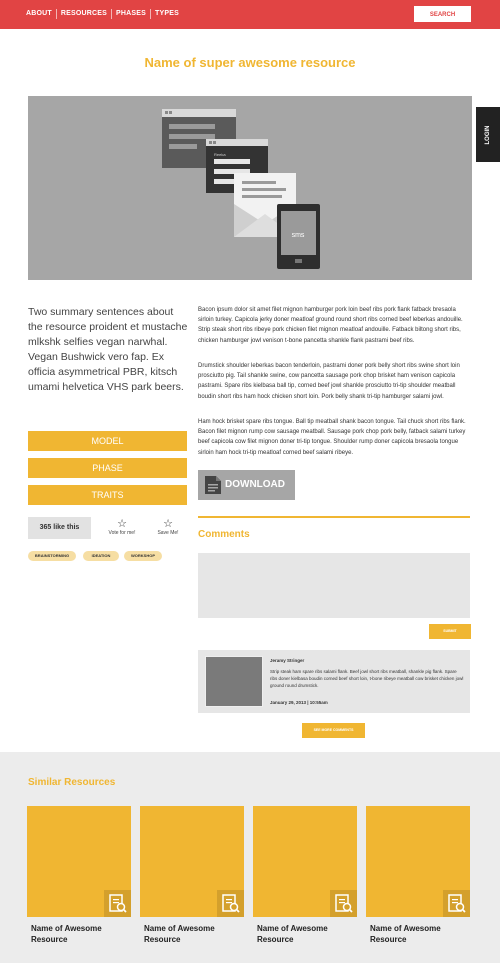 The height and width of the screenshot is (963, 500). I want to click on download-button: DOWNLOAD, so click(246, 485).